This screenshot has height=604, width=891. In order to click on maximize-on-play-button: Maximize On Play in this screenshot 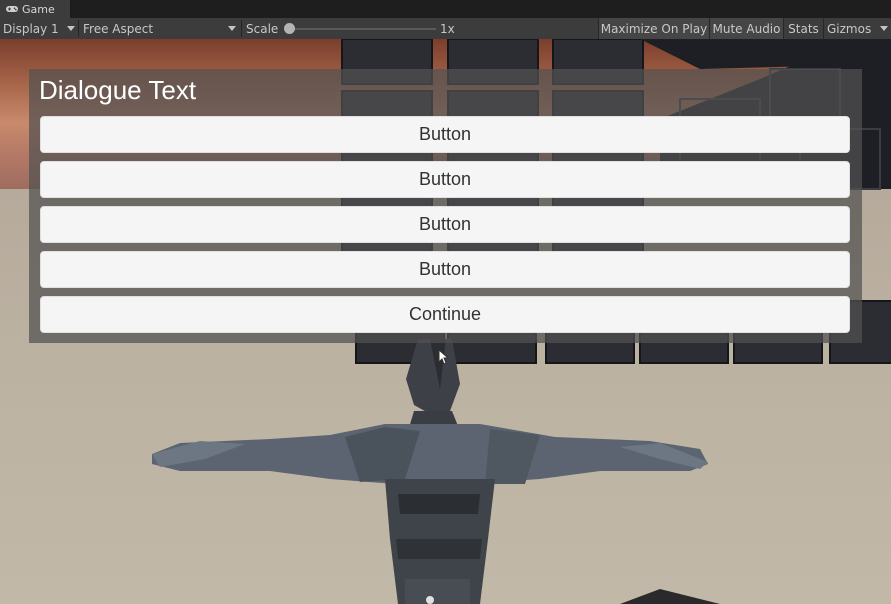, I will do `click(653, 28)`.